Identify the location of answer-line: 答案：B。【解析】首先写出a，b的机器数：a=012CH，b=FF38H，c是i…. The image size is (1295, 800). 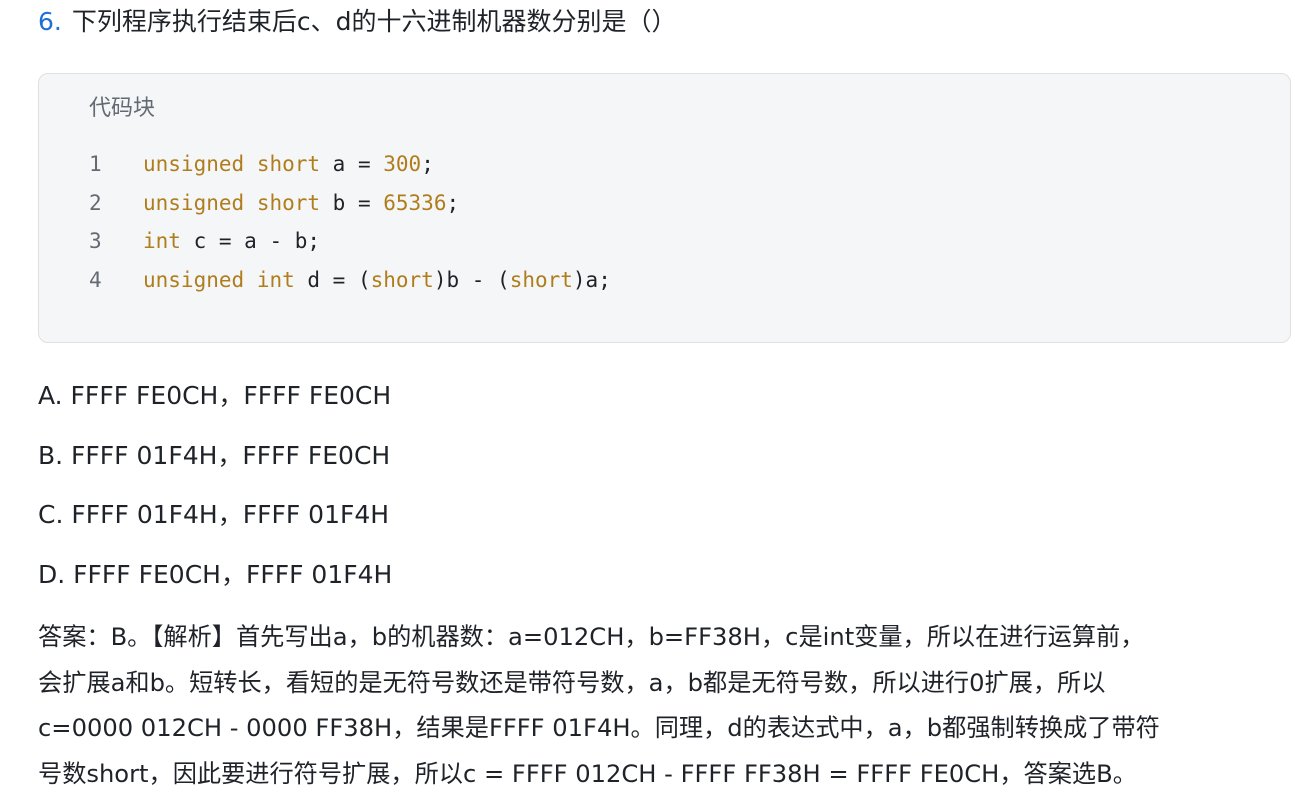
(591, 637).